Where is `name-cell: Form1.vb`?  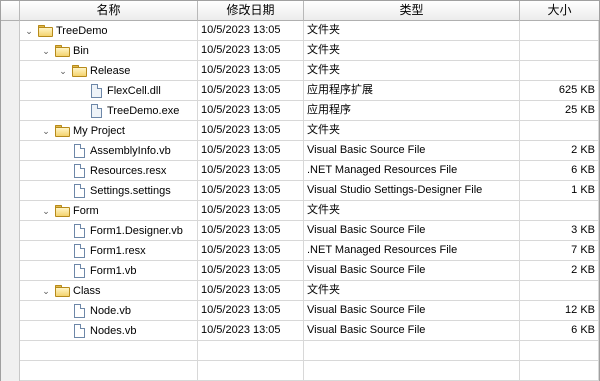
name-cell: Form1.vb is located at coordinates (109, 271).